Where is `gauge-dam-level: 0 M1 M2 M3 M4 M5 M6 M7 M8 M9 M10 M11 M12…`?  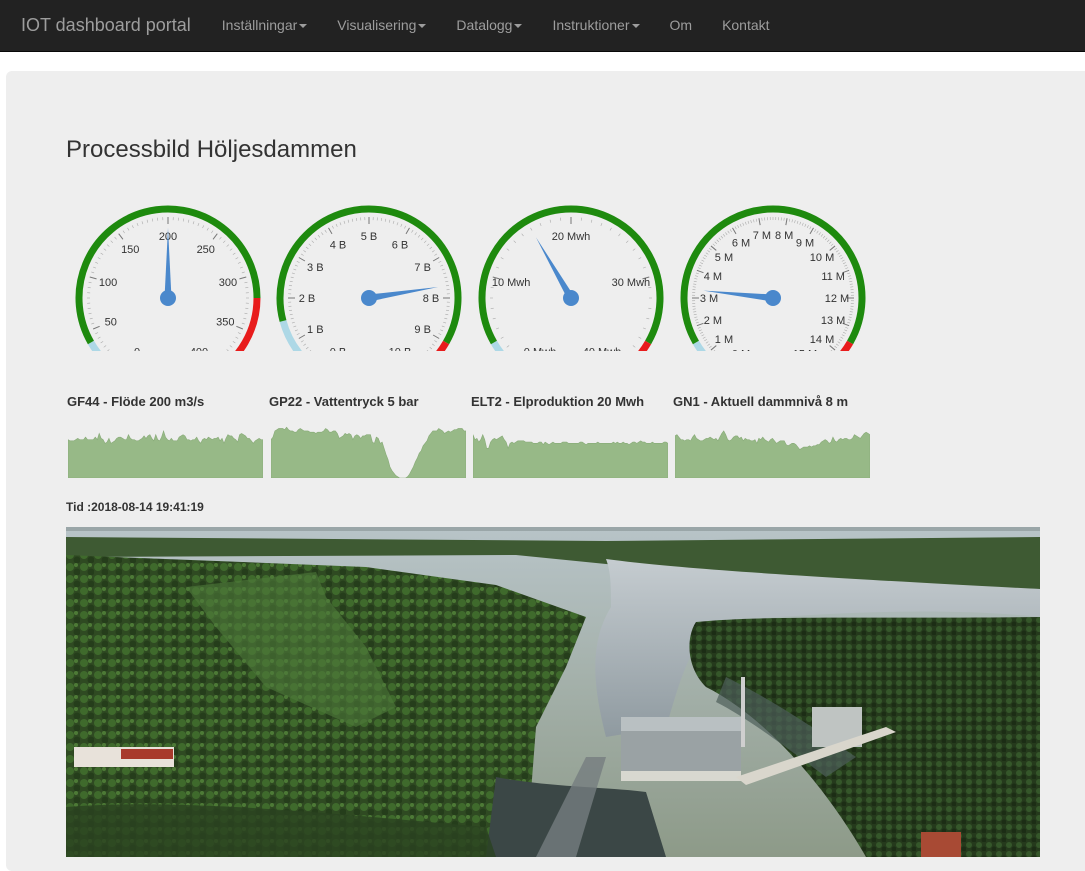 gauge-dam-level: 0 M1 M2 M3 M4 M5 M6 M7 M8 M9 M10 M11 M12… is located at coordinates (773, 273).